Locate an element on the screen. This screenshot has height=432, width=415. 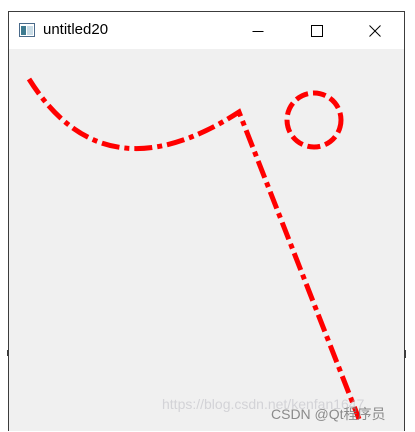
minimize-button is located at coordinates (258, 30).